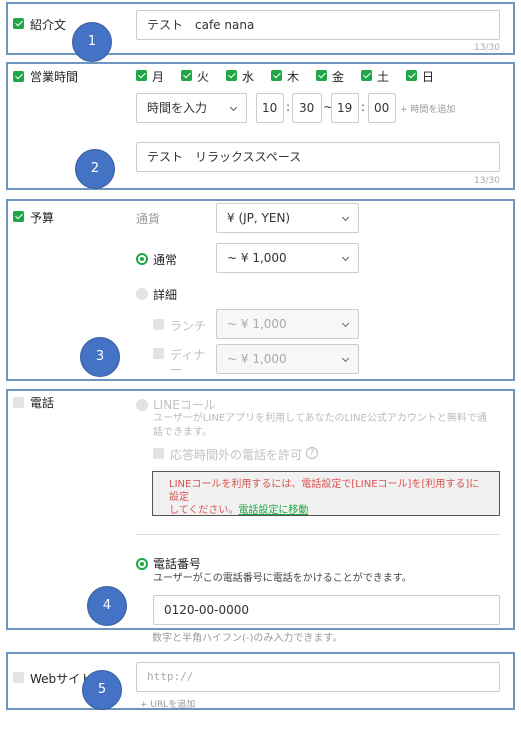  I want to click on phone-divider, so click(318, 534).